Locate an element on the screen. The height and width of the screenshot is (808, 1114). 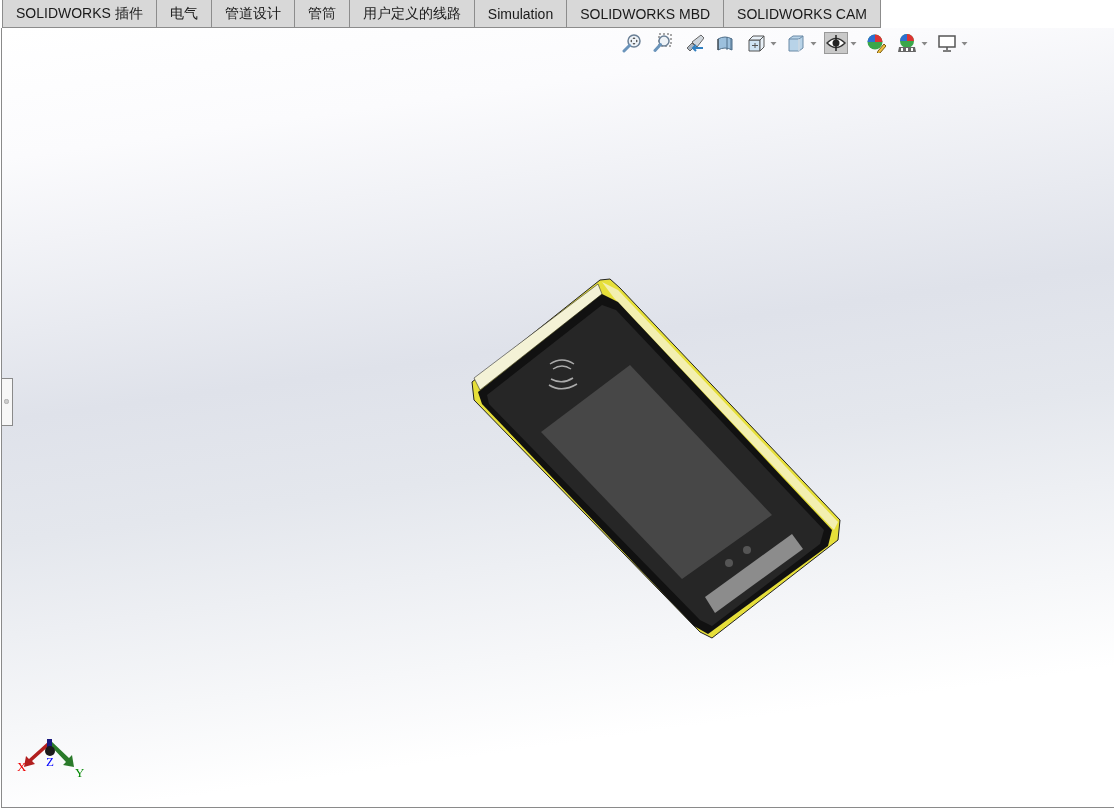
ribbon-tab: SOLIDWORKS 插件 is located at coordinates (79, 13).